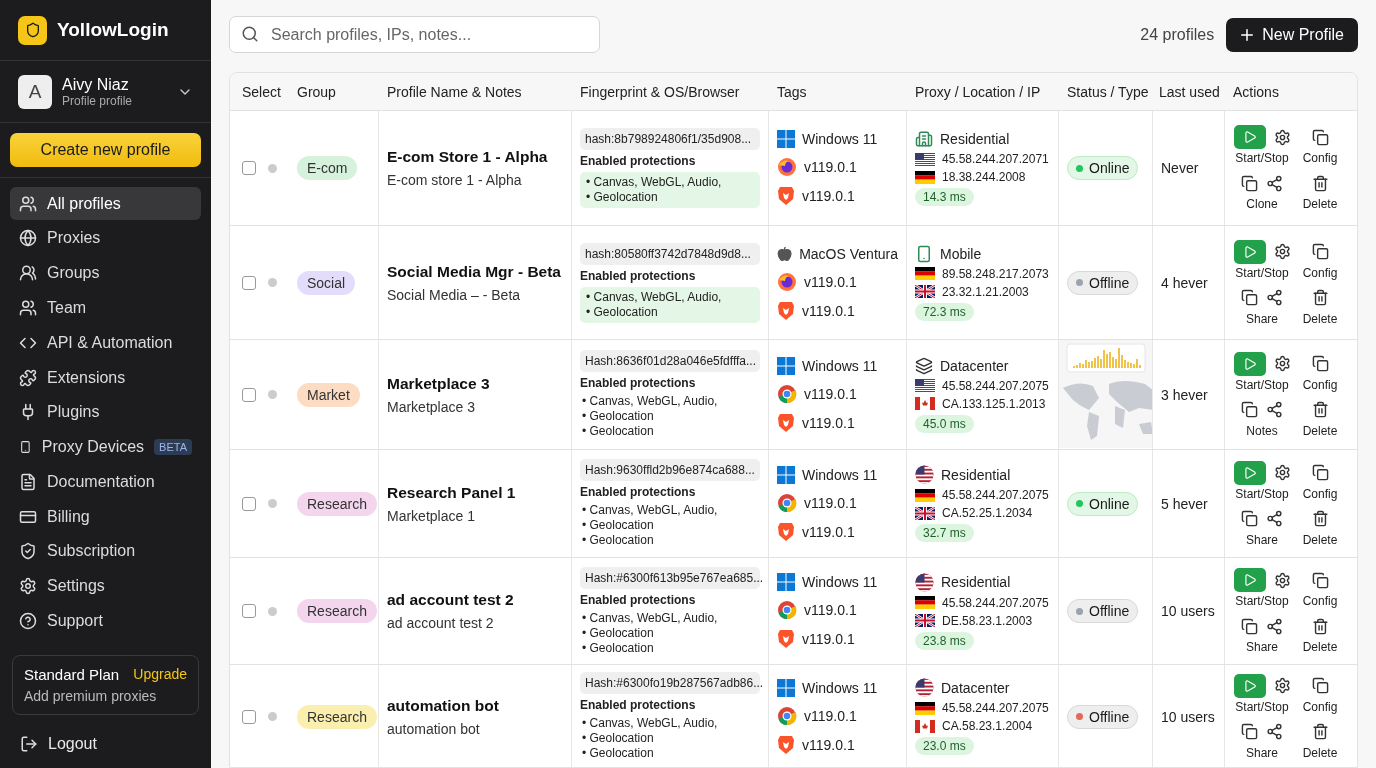  I want to click on play-icon, so click(1249, 472).